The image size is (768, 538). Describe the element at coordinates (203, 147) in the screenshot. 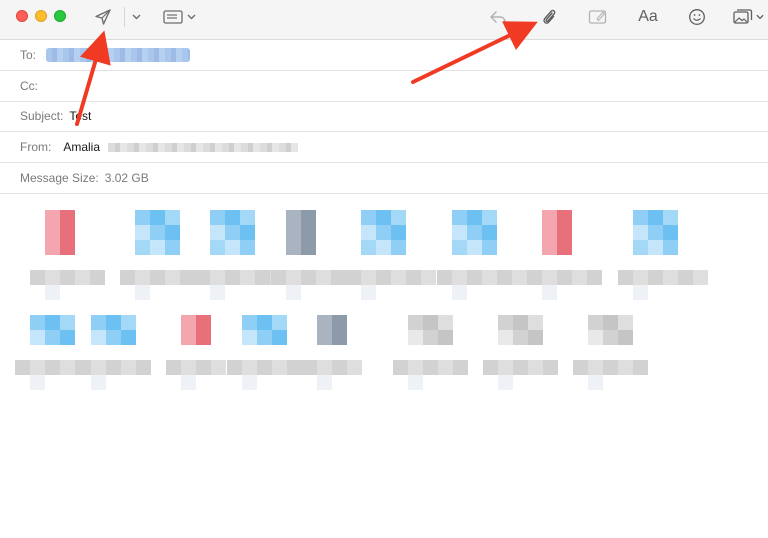

I see `from-email-redacted` at that location.